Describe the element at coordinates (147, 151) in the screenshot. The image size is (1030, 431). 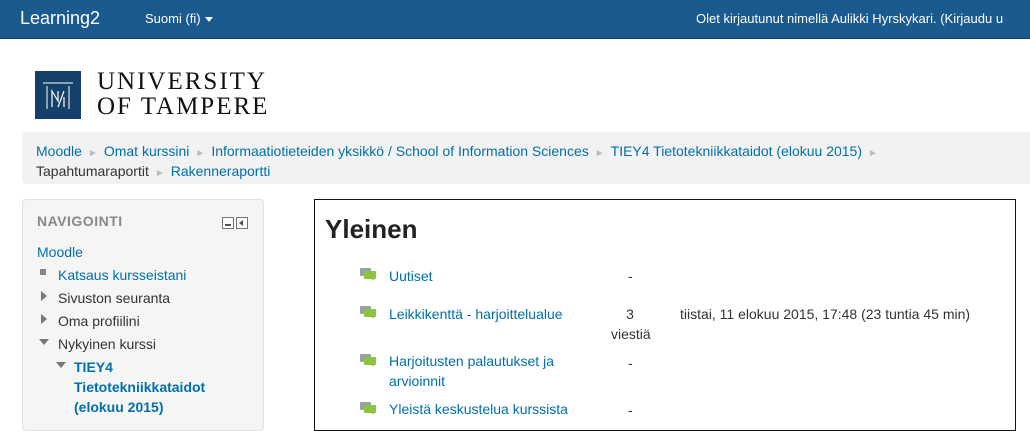
I see `breadcrumb-my-courses: Omat kurssini` at that location.